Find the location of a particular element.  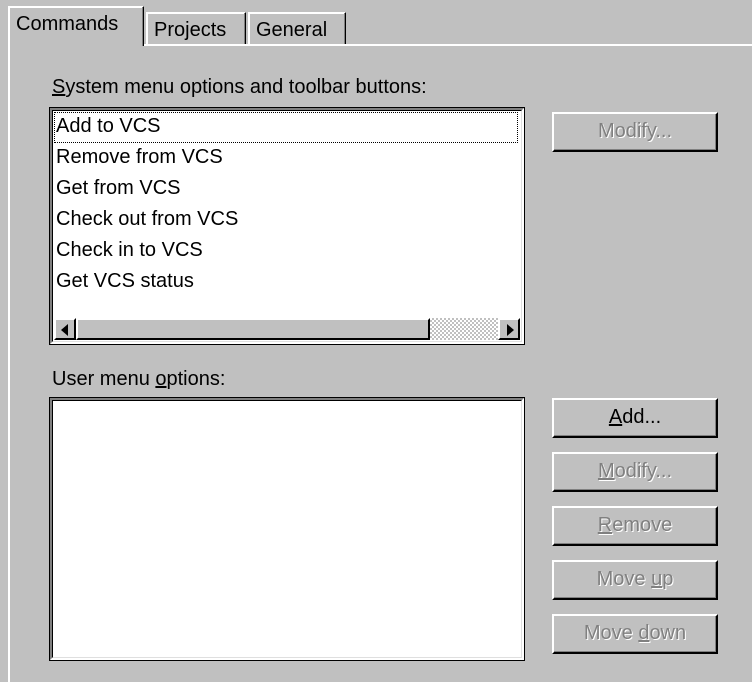

user-menu-label: User menu options: is located at coordinates (139, 379).